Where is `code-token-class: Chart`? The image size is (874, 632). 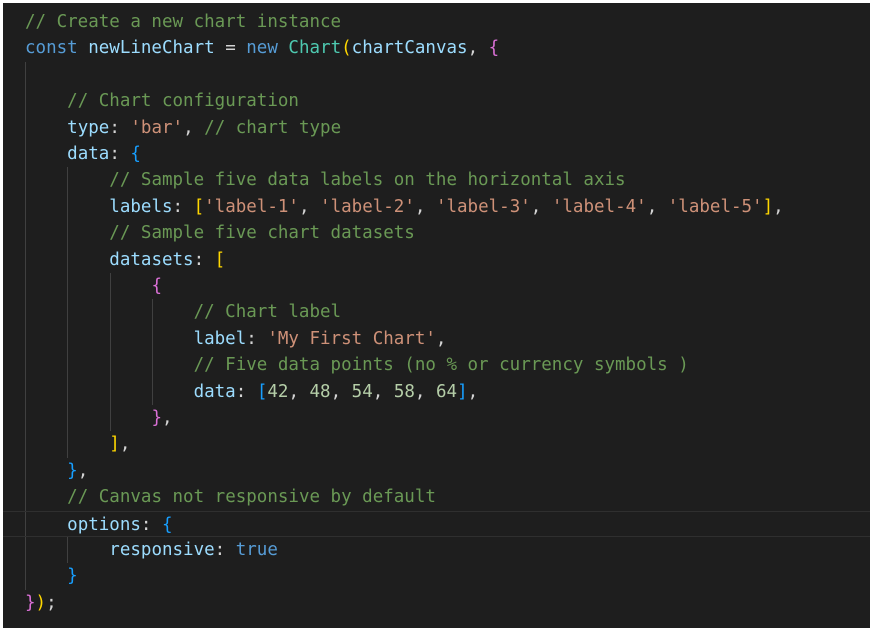
code-token-class: Chart is located at coordinates (315, 48).